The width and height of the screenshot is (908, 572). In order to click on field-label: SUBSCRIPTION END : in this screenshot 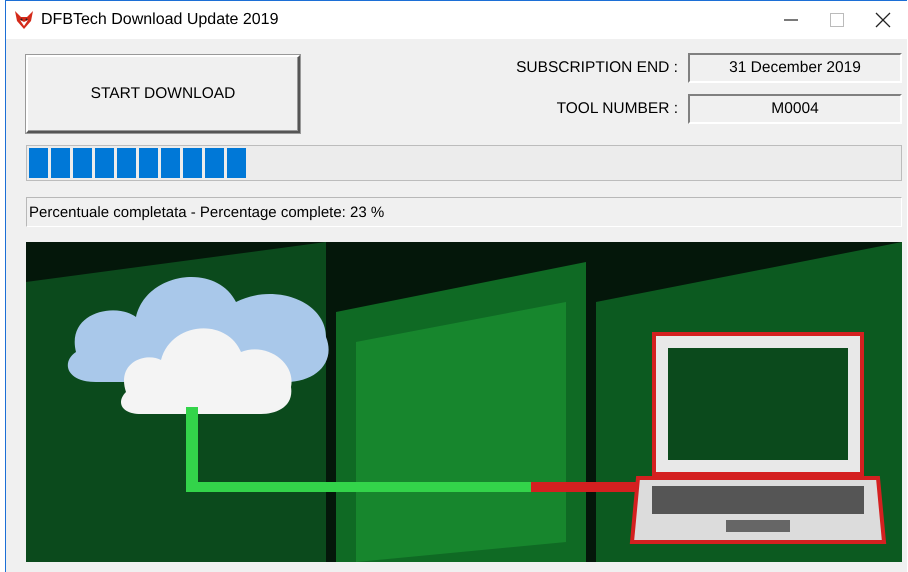, I will do `click(597, 68)`.